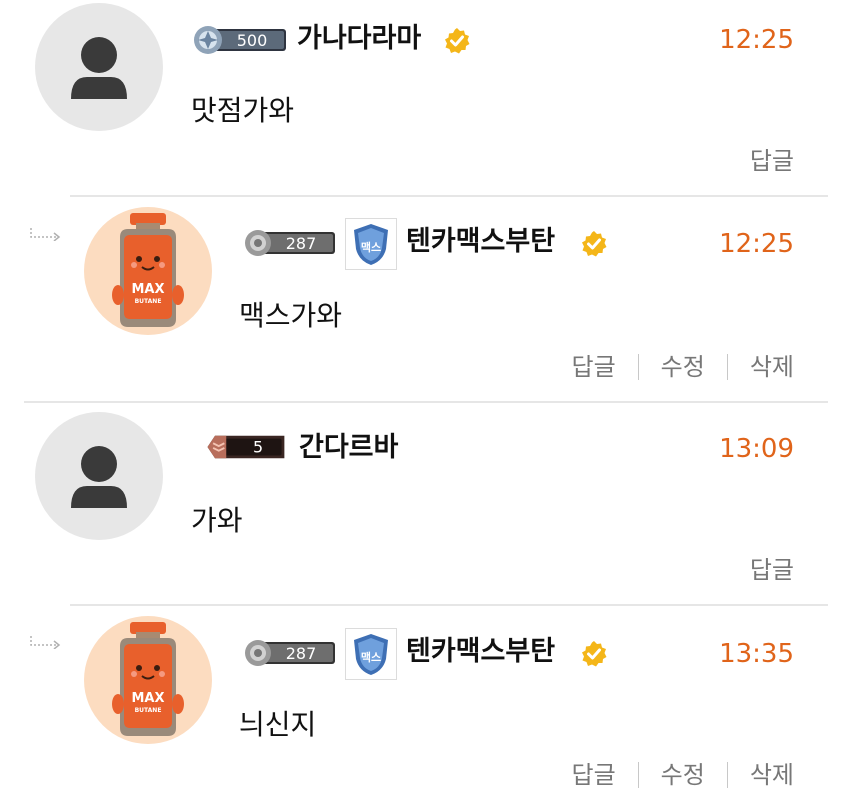  Describe the element at coordinates (252, 40) in the screenshot. I see `level-number: 500` at that location.